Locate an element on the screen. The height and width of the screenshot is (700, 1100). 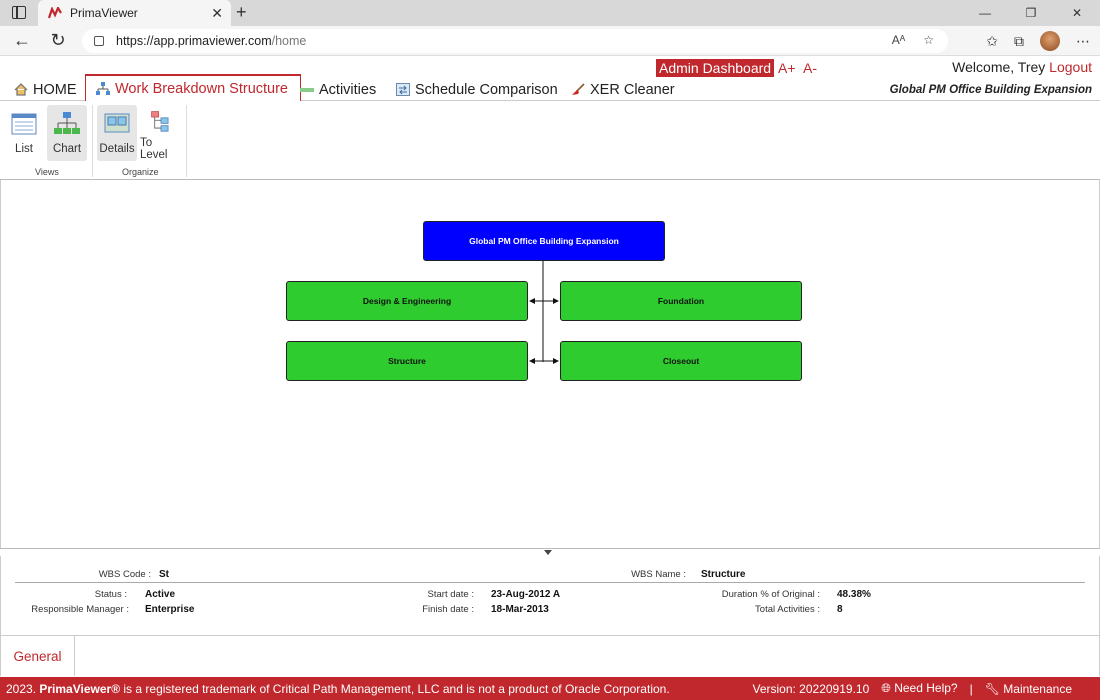
globe-icon: 🌐︎ is located at coordinates (886, 688).